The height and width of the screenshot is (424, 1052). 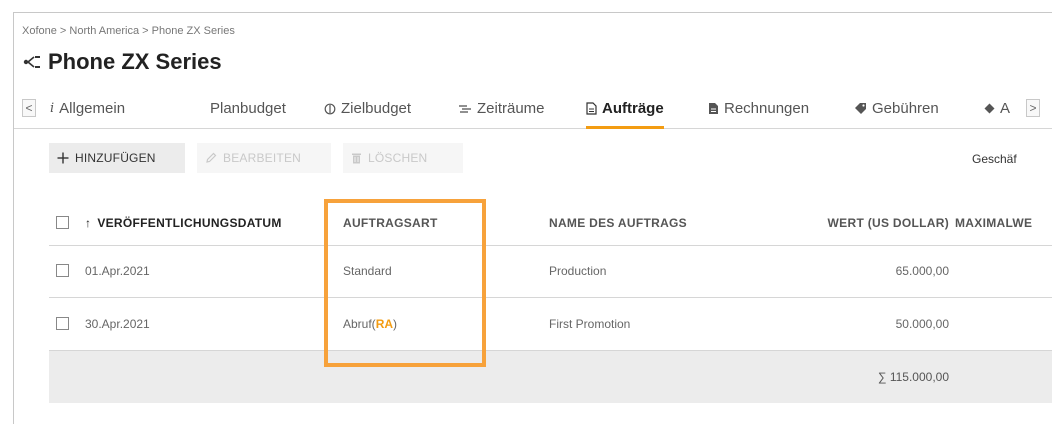 What do you see at coordinates (135, 61) in the screenshot?
I see `page-title: Phone ZX Series` at bounding box center [135, 61].